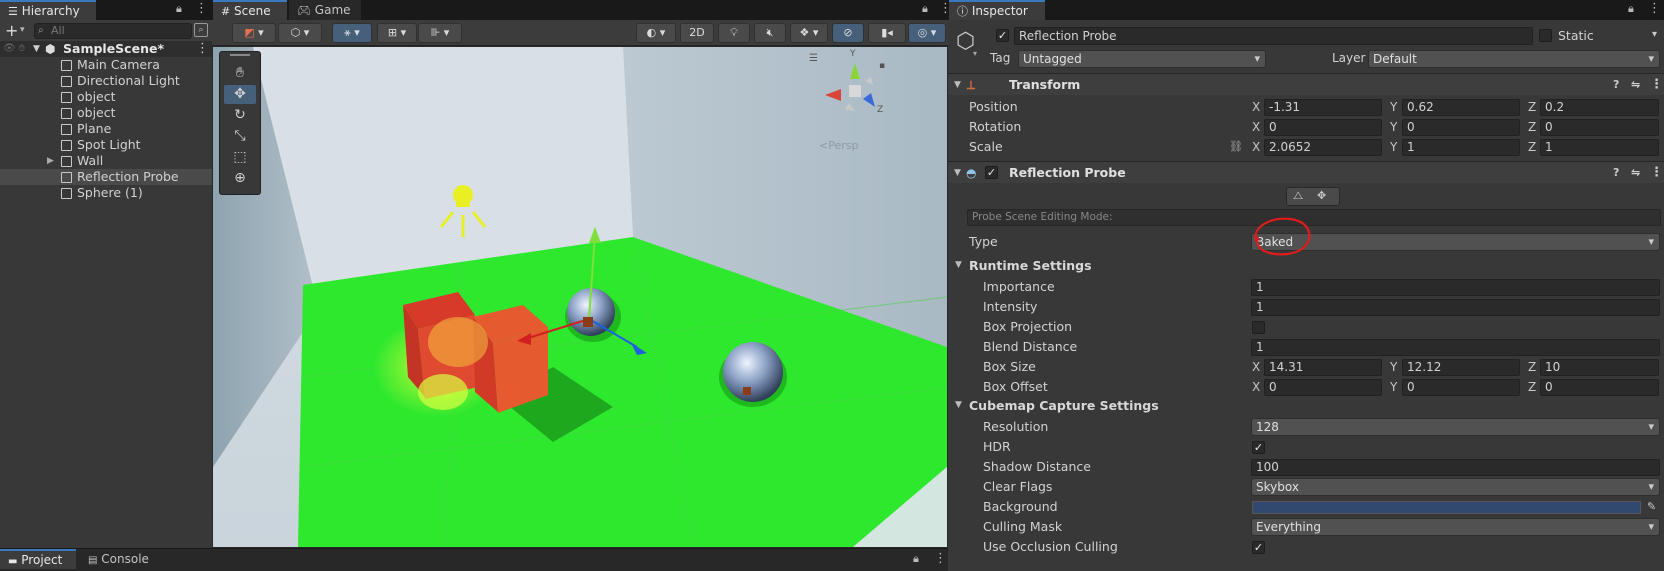 This screenshot has width=1664, height=571. Describe the element at coordinates (848, 33) in the screenshot. I see `scene-visibility-toggle: ⊘` at that location.